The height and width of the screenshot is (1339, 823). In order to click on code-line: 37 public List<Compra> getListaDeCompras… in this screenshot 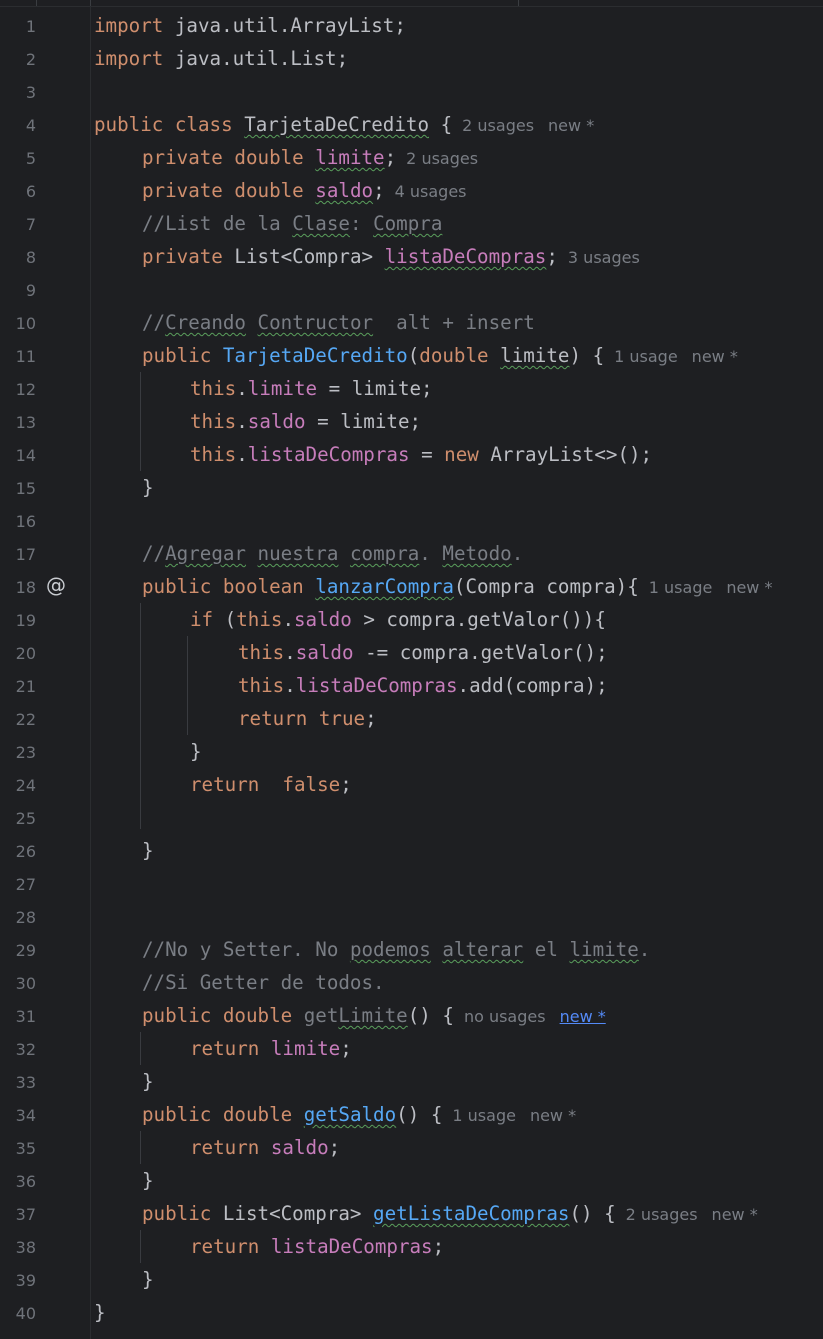, I will do `click(411, 1213)`.